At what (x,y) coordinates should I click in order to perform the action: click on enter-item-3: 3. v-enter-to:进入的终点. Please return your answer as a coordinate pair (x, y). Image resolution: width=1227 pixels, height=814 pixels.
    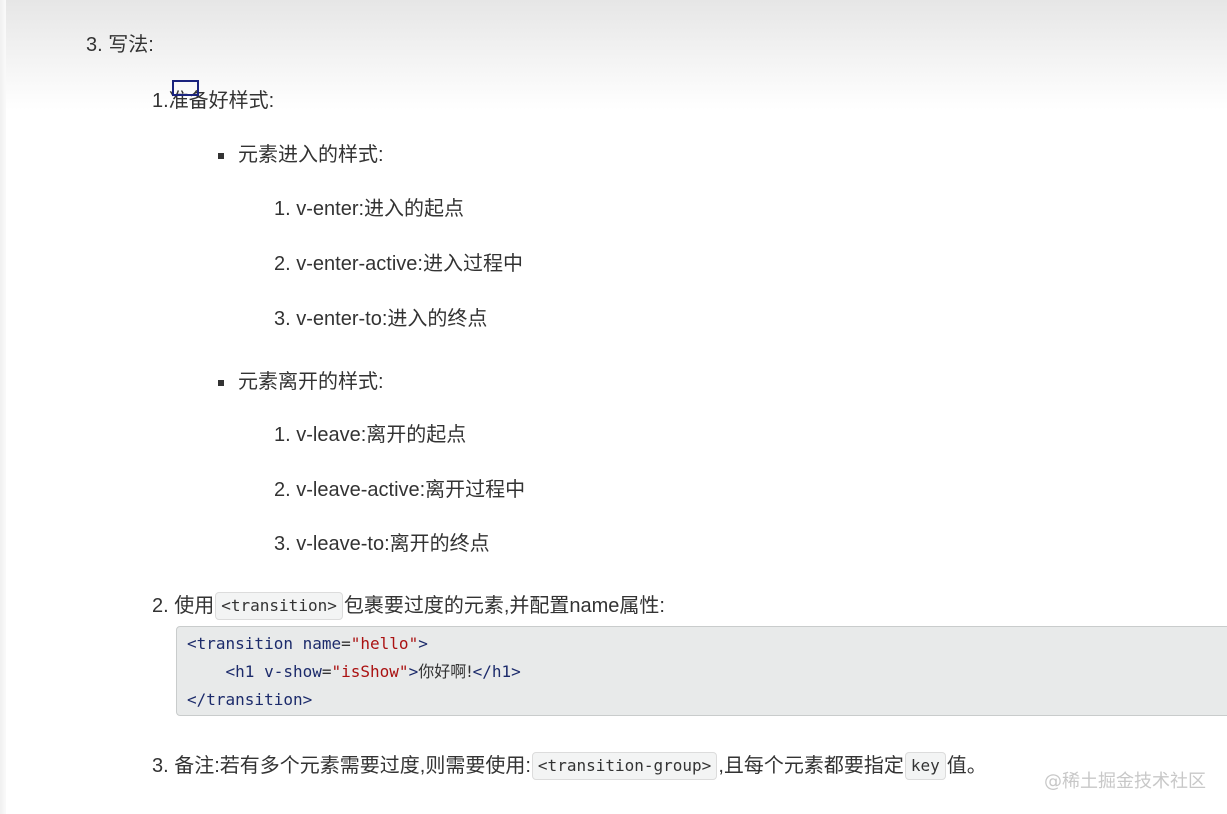
    Looking at the image, I should click on (380, 319).